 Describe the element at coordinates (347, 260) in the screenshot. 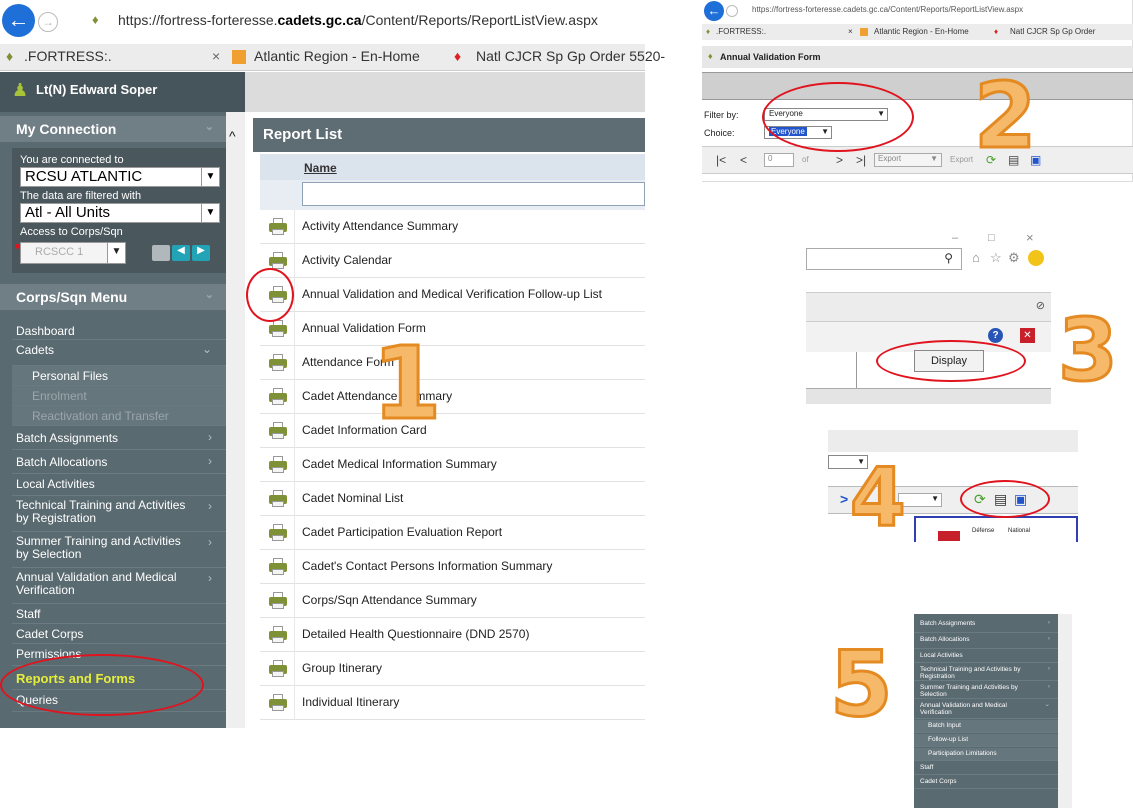

I see `report-name: Activity Calendar` at that location.